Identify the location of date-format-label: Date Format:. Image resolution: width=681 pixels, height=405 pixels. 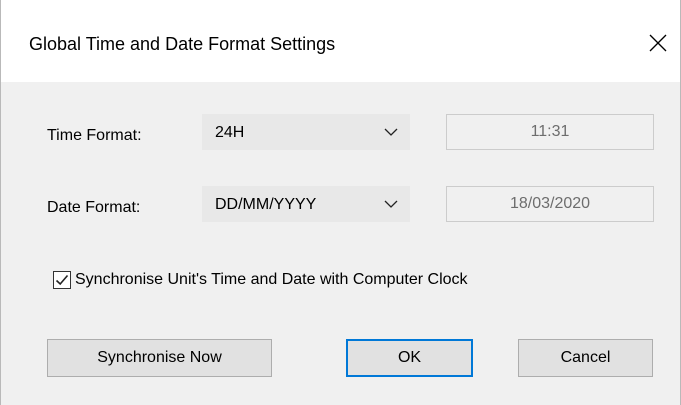
(94, 207).